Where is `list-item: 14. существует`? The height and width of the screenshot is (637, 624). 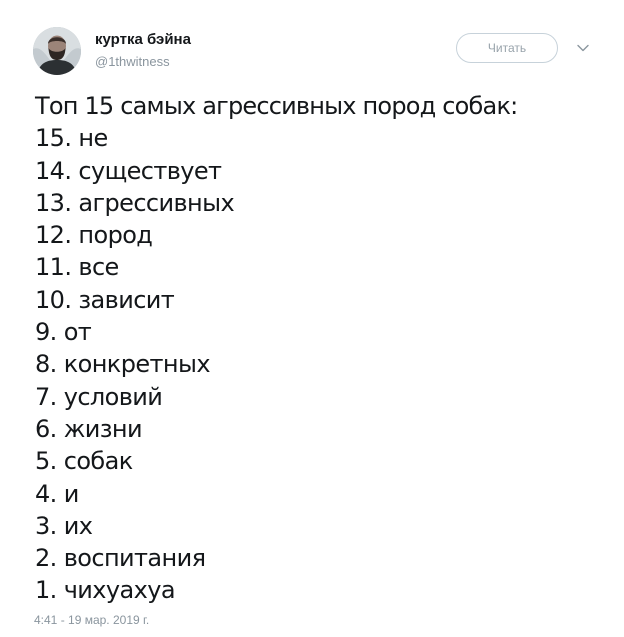
list-item: 14. существует is located at coordinates (128, 170).